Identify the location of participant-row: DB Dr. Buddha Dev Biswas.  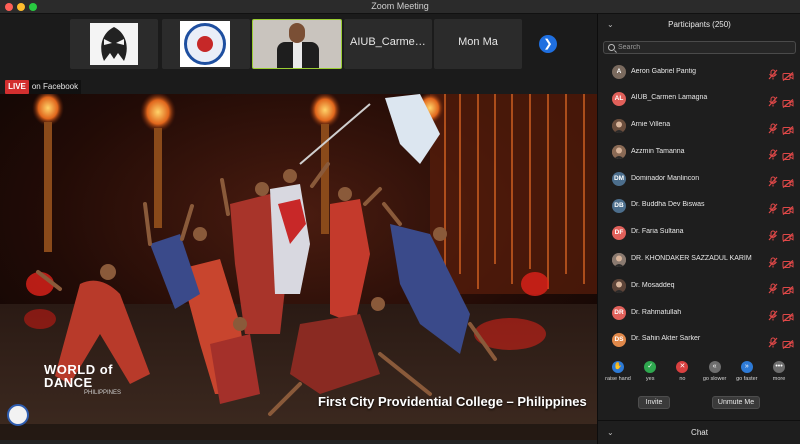
(699, 206).